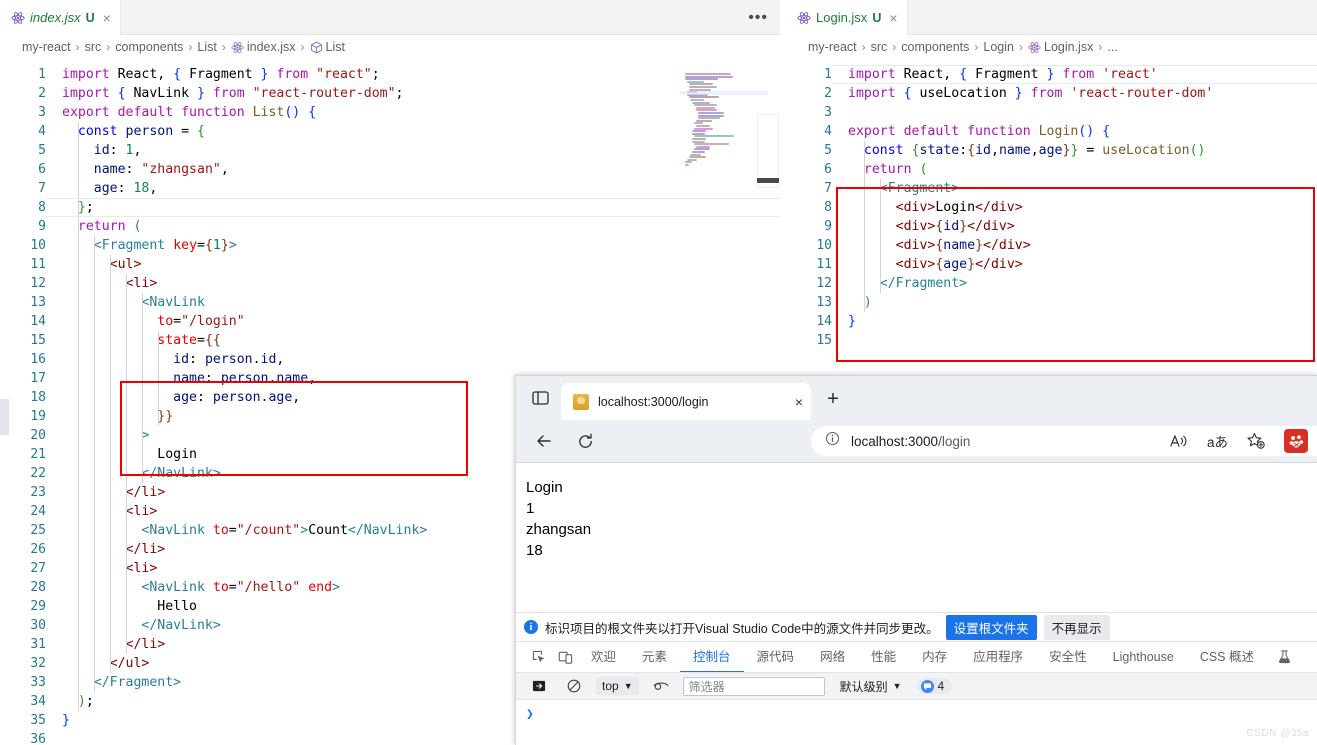 The width and height of the screenshot is (1317, 745). What do you see at coordinates (753, 686) in the screenshot?
I see `console-filter-input: 筛选器` at bounding box center [753, 686].